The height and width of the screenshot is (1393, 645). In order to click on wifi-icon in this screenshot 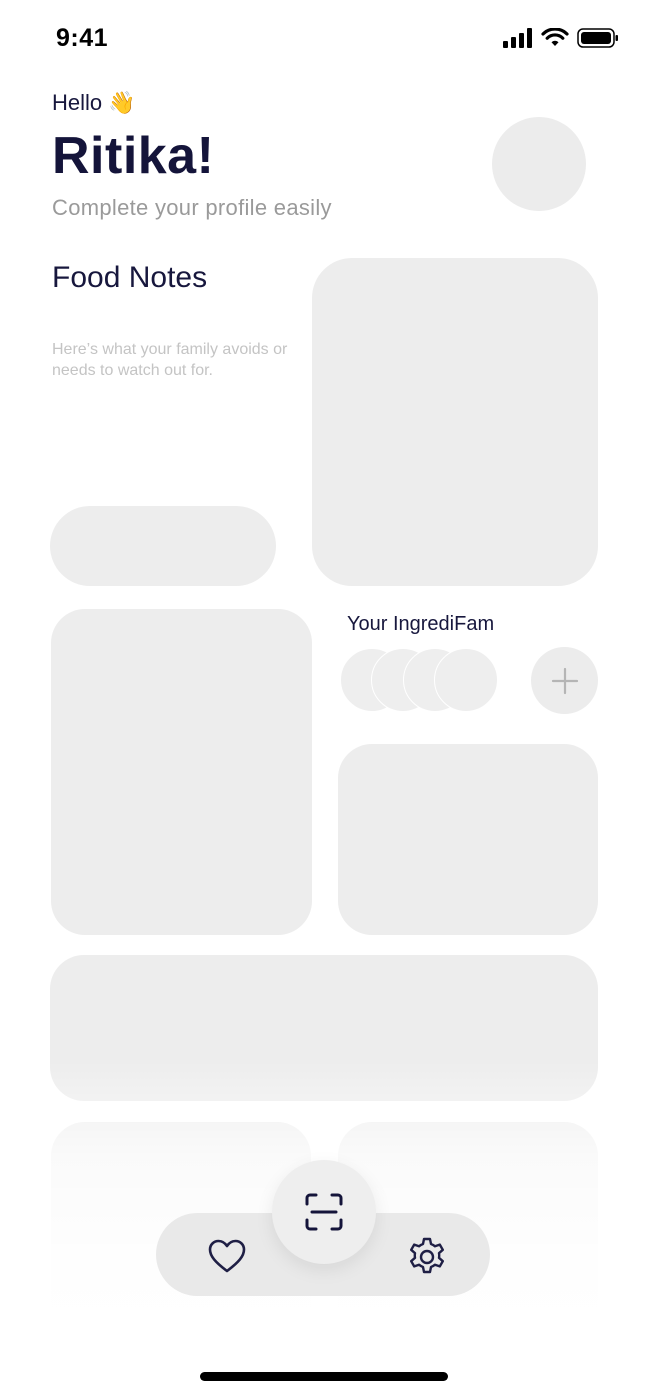, I will do `click(555, 37)`.